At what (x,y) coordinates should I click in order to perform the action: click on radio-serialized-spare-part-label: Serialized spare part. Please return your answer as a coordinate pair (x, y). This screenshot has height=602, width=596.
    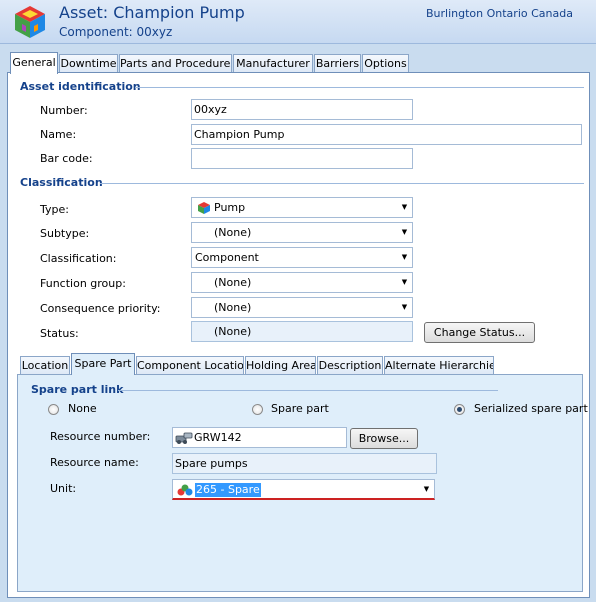
    Looking at the image, I should click on (531, 408).